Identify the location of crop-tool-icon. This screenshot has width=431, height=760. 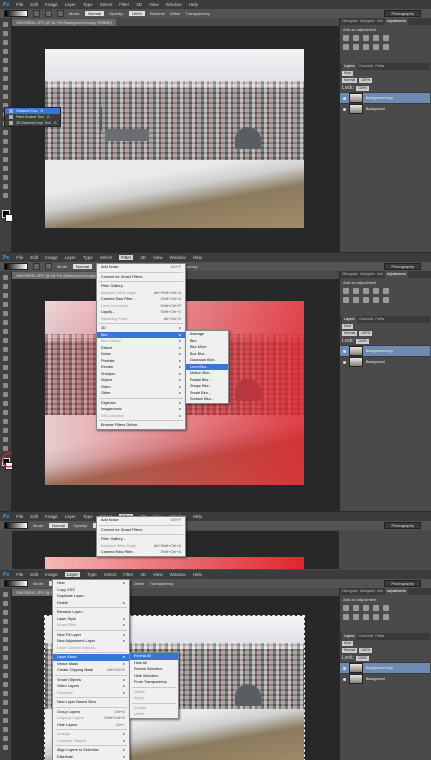
(5, 313).